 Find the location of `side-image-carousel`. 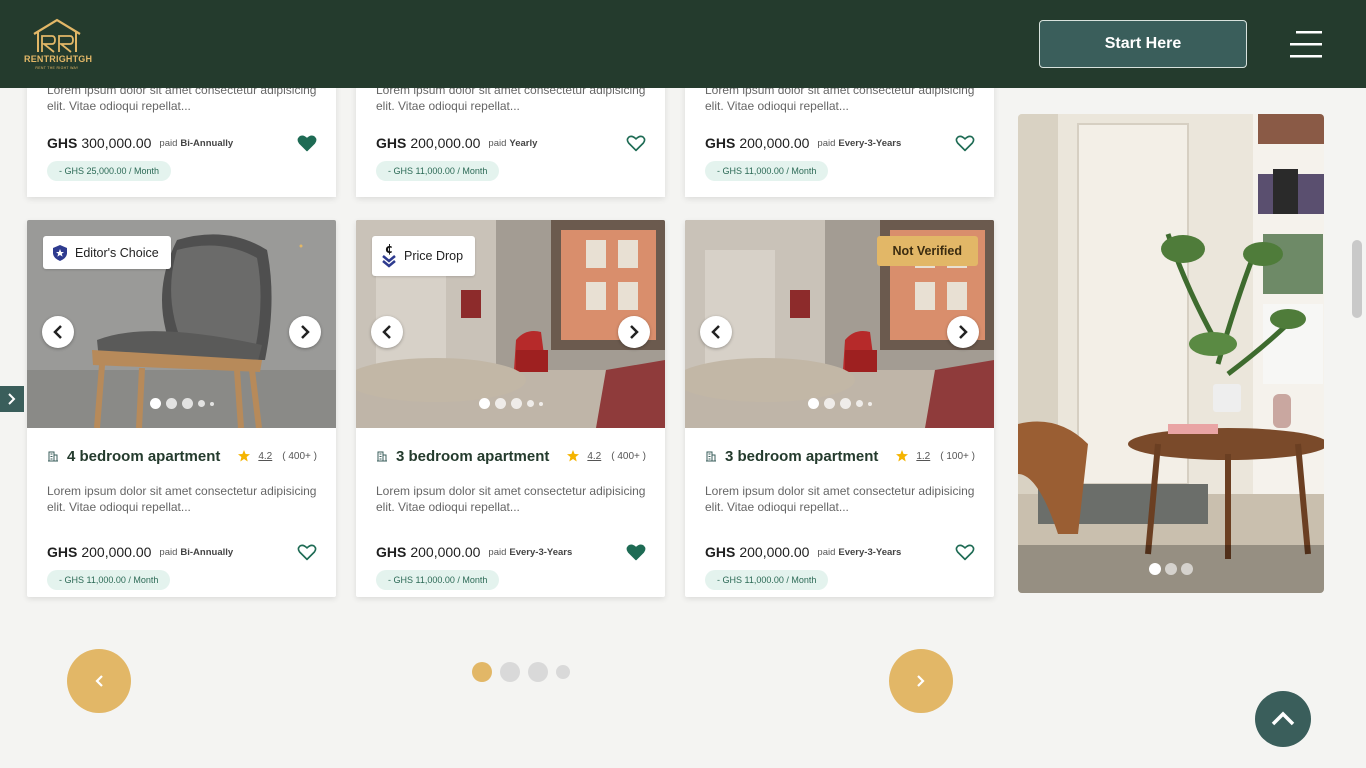

side-image-carousel is located at coordinates (1171, 353).